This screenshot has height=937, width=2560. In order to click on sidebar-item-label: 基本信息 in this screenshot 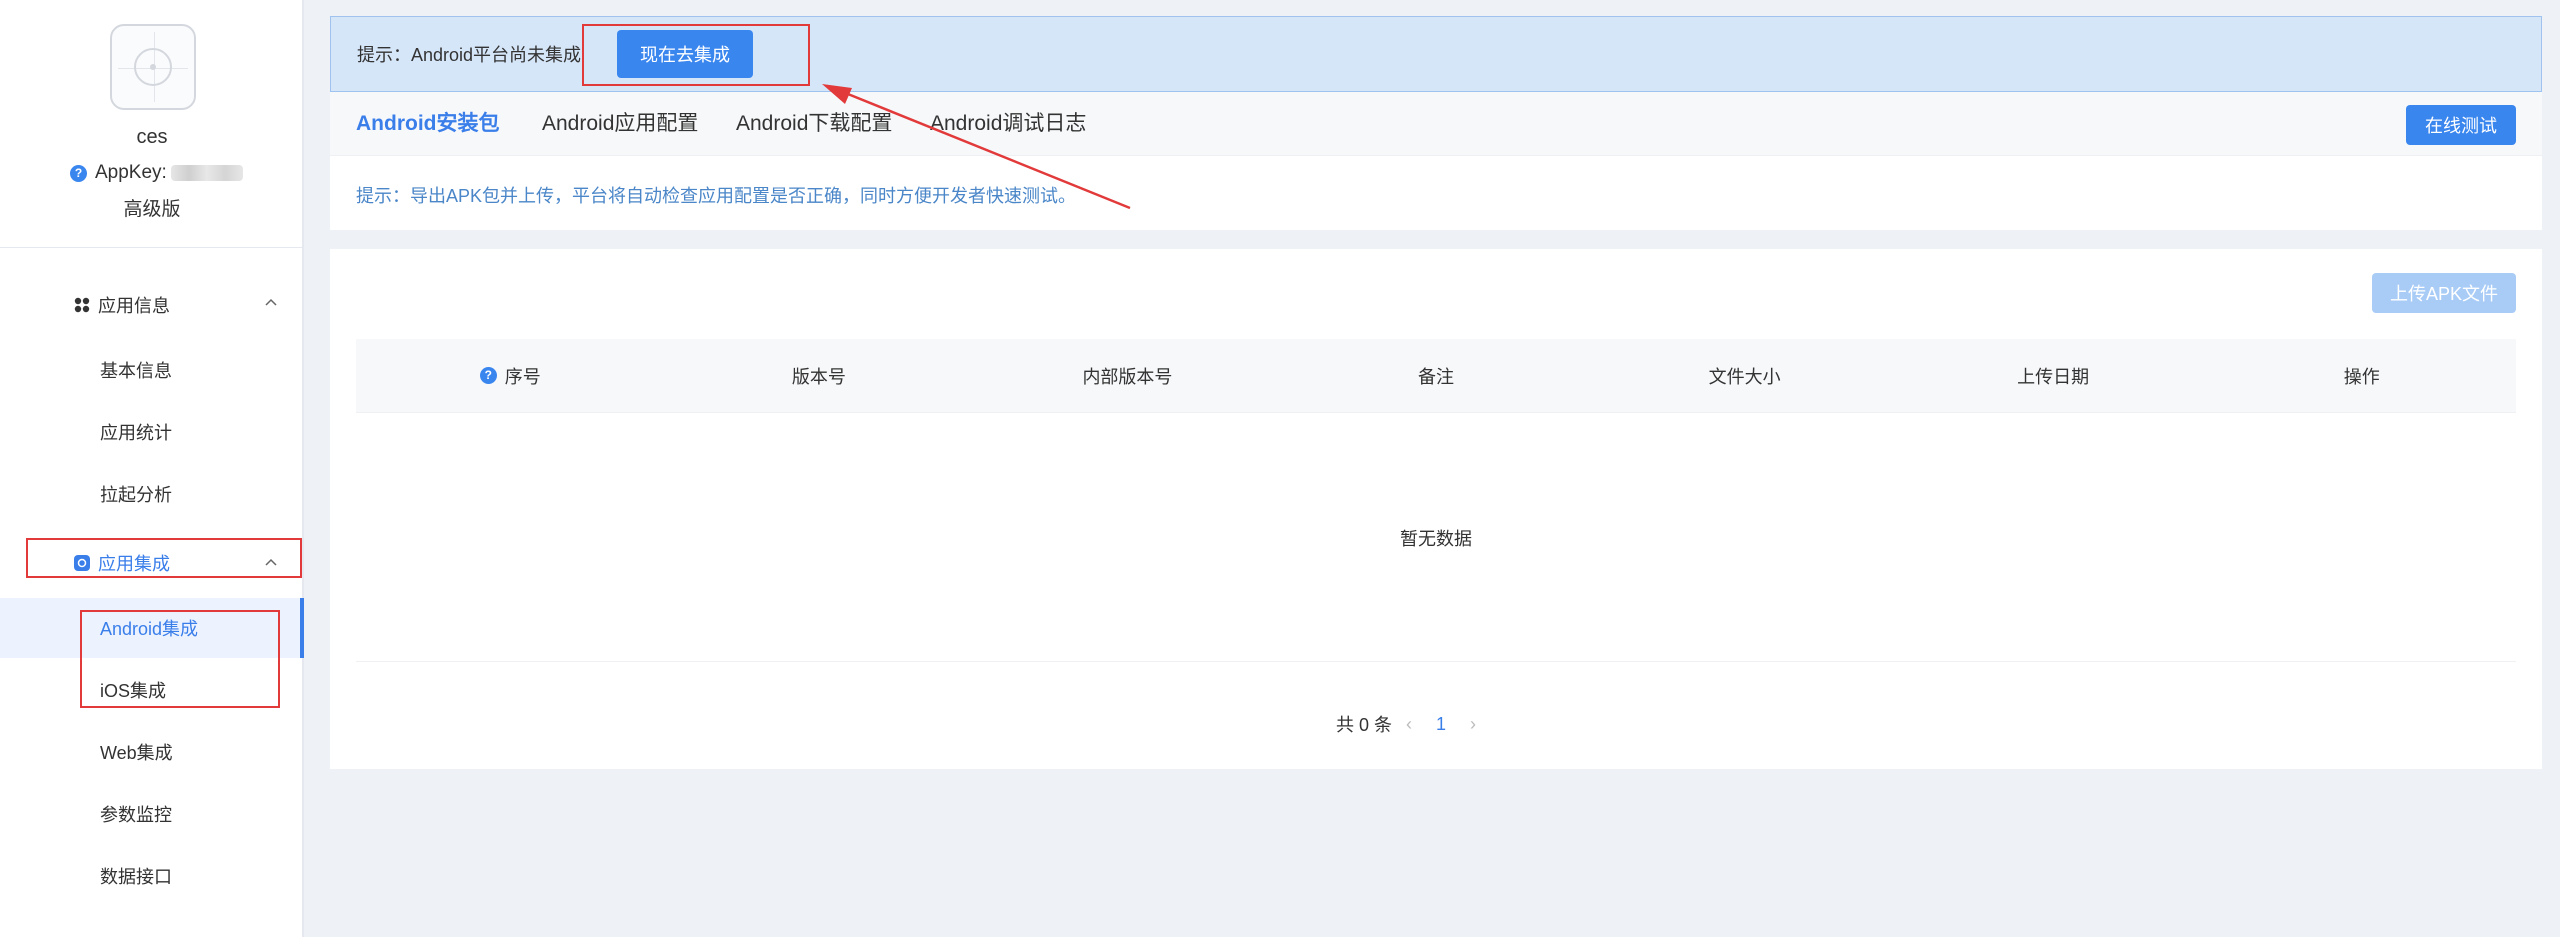, I will do `click(136, 371)`.